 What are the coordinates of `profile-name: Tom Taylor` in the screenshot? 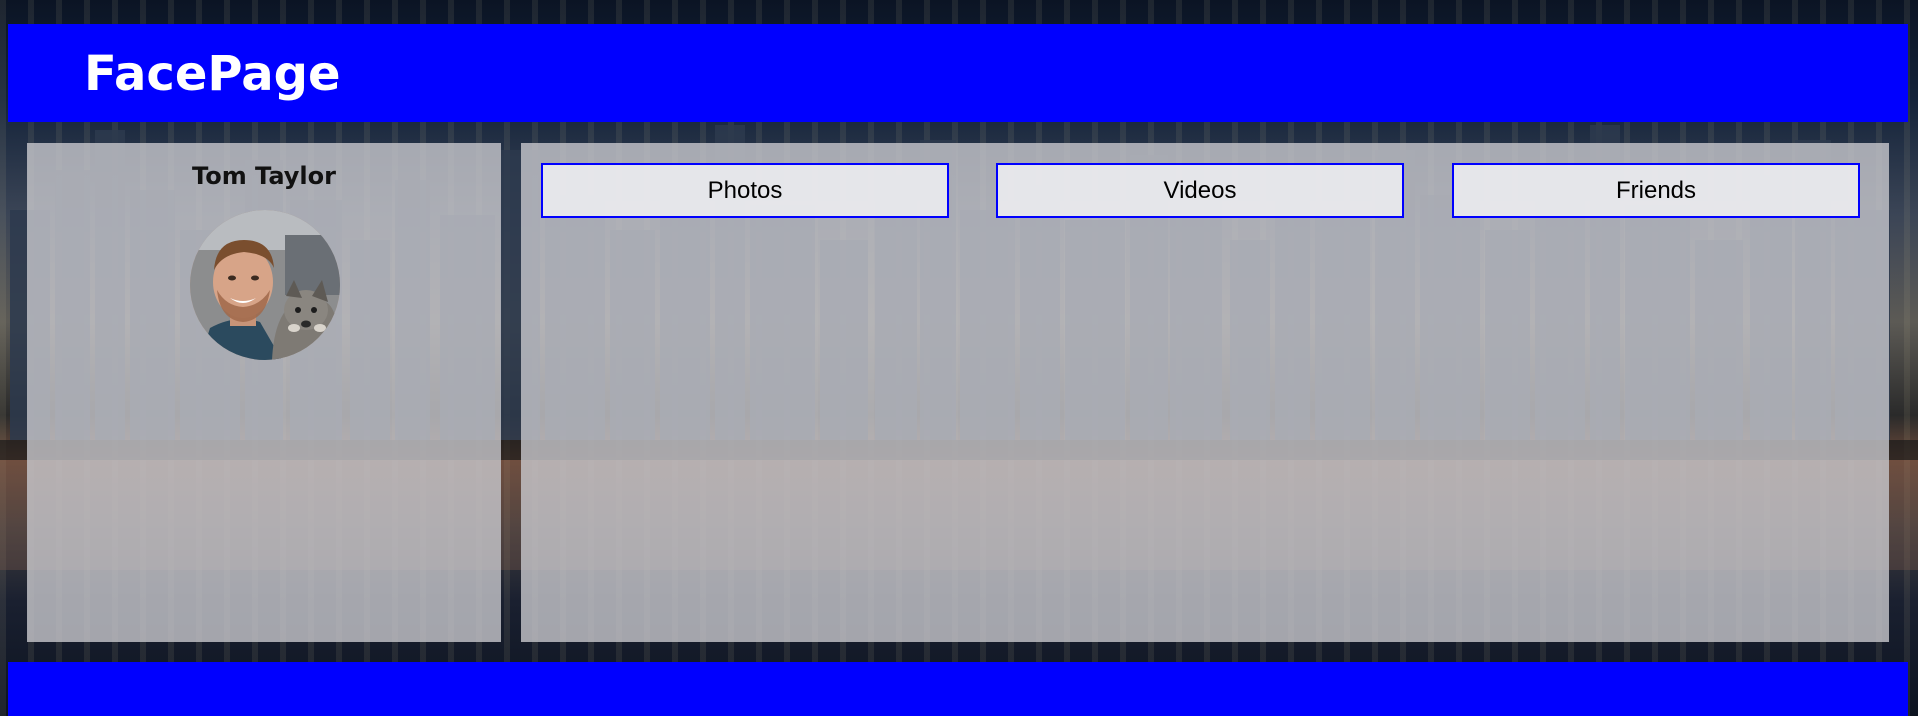 It's located at (264, 176).